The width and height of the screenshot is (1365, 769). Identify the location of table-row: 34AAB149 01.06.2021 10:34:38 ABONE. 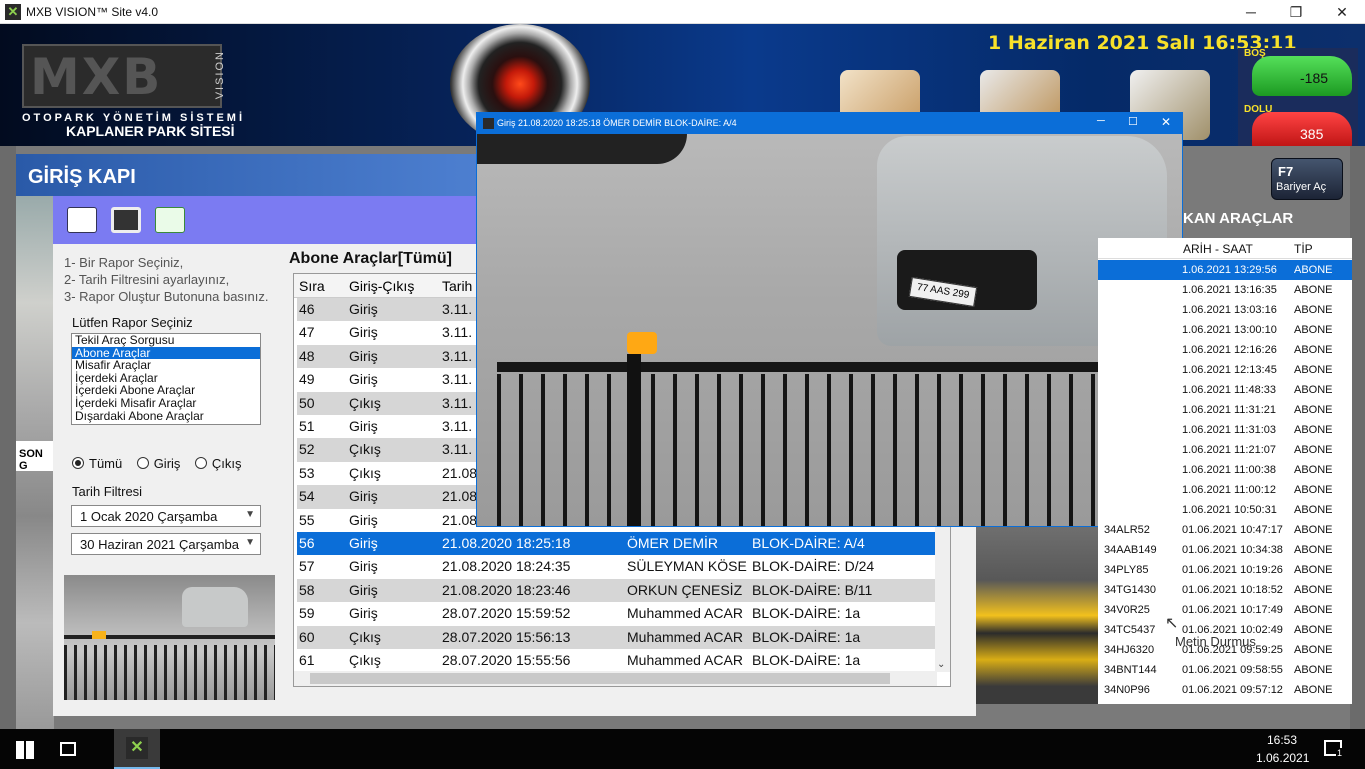
(1225, 550).